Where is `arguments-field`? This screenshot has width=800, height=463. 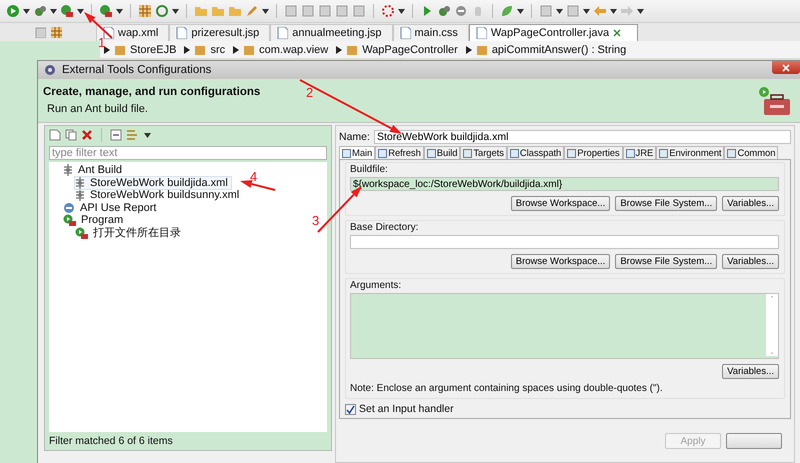 arguments-field is located at coordinates (564, 326).